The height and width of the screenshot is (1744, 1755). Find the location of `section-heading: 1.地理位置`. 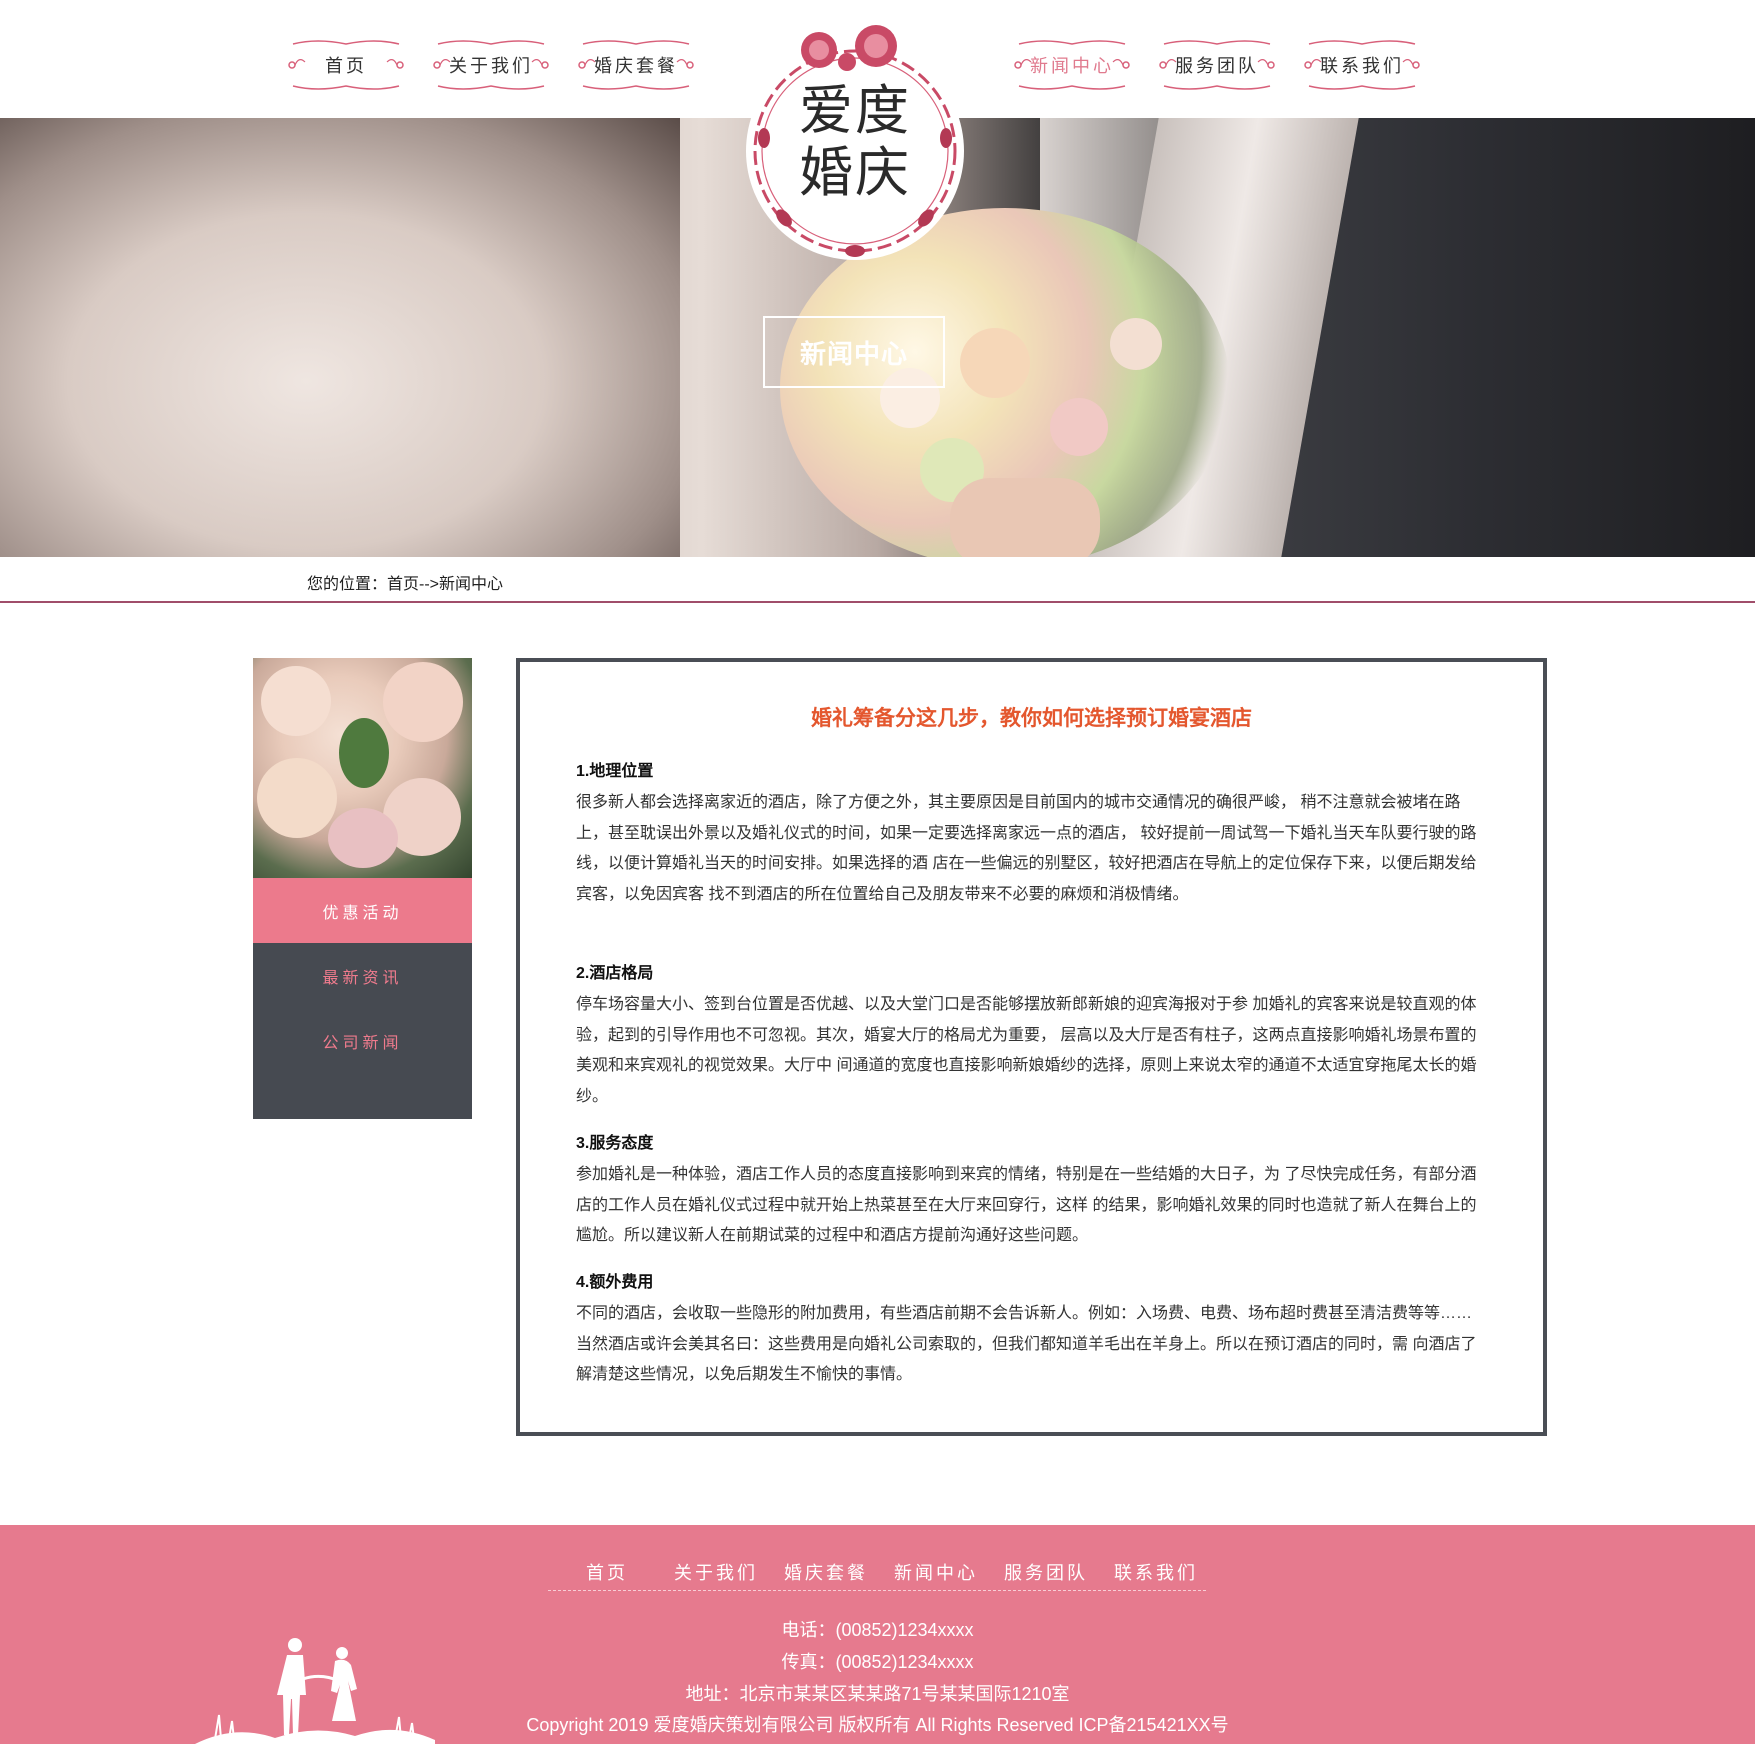

section-heading: 1.地理位置 is located at coordinates (615, 771).